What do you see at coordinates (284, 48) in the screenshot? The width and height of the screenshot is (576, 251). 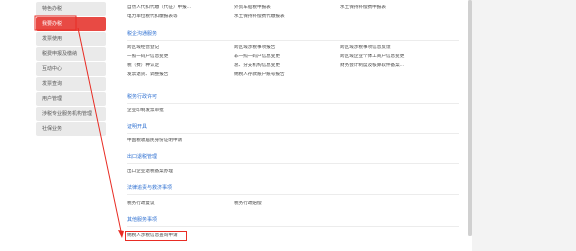 I see `service-link: 跨区域涉税事项报告` at bounding box center [284, 48].